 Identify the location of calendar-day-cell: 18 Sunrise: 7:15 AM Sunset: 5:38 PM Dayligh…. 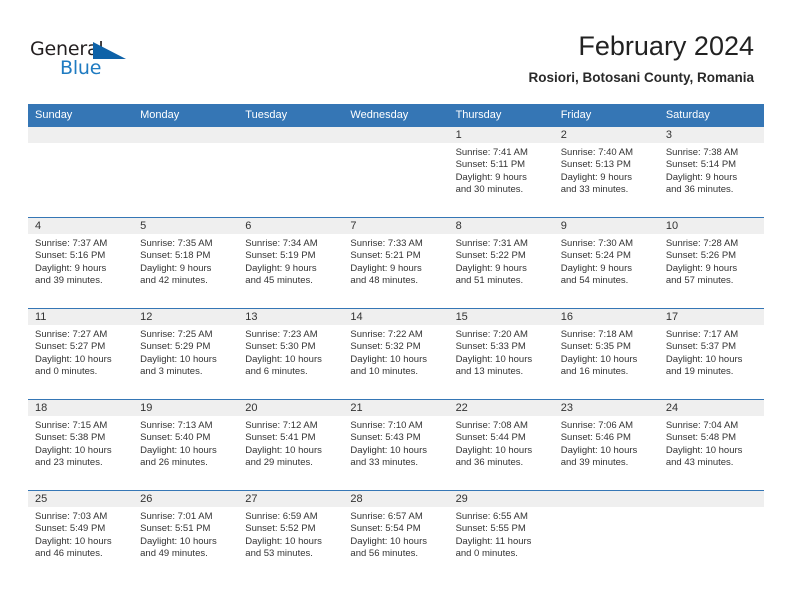
(81, 445).